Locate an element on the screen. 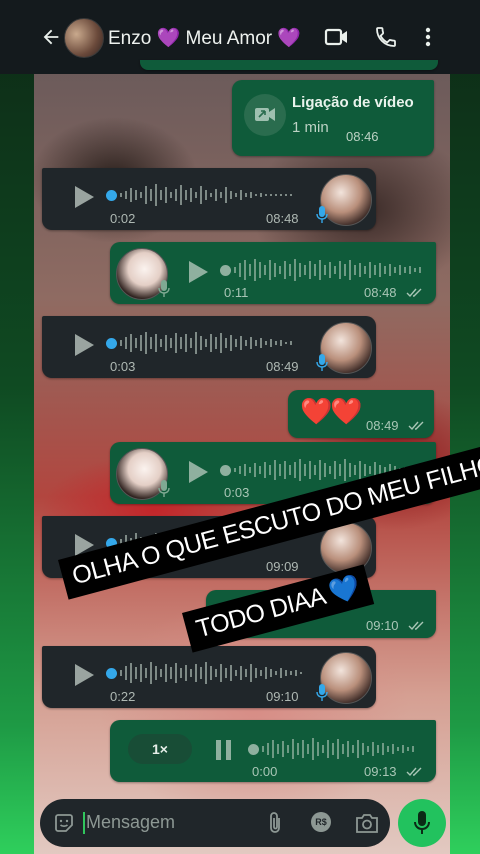  message-time: 09:09 is located at coordinates (282, 566).